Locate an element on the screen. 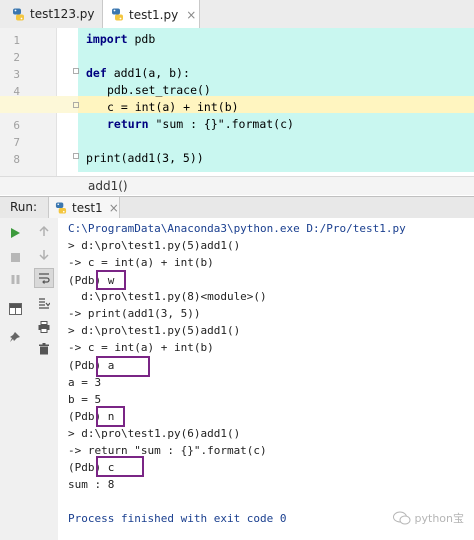 This screenshot has width=474, height=540. run-icon is located at coordinates (15, 233).